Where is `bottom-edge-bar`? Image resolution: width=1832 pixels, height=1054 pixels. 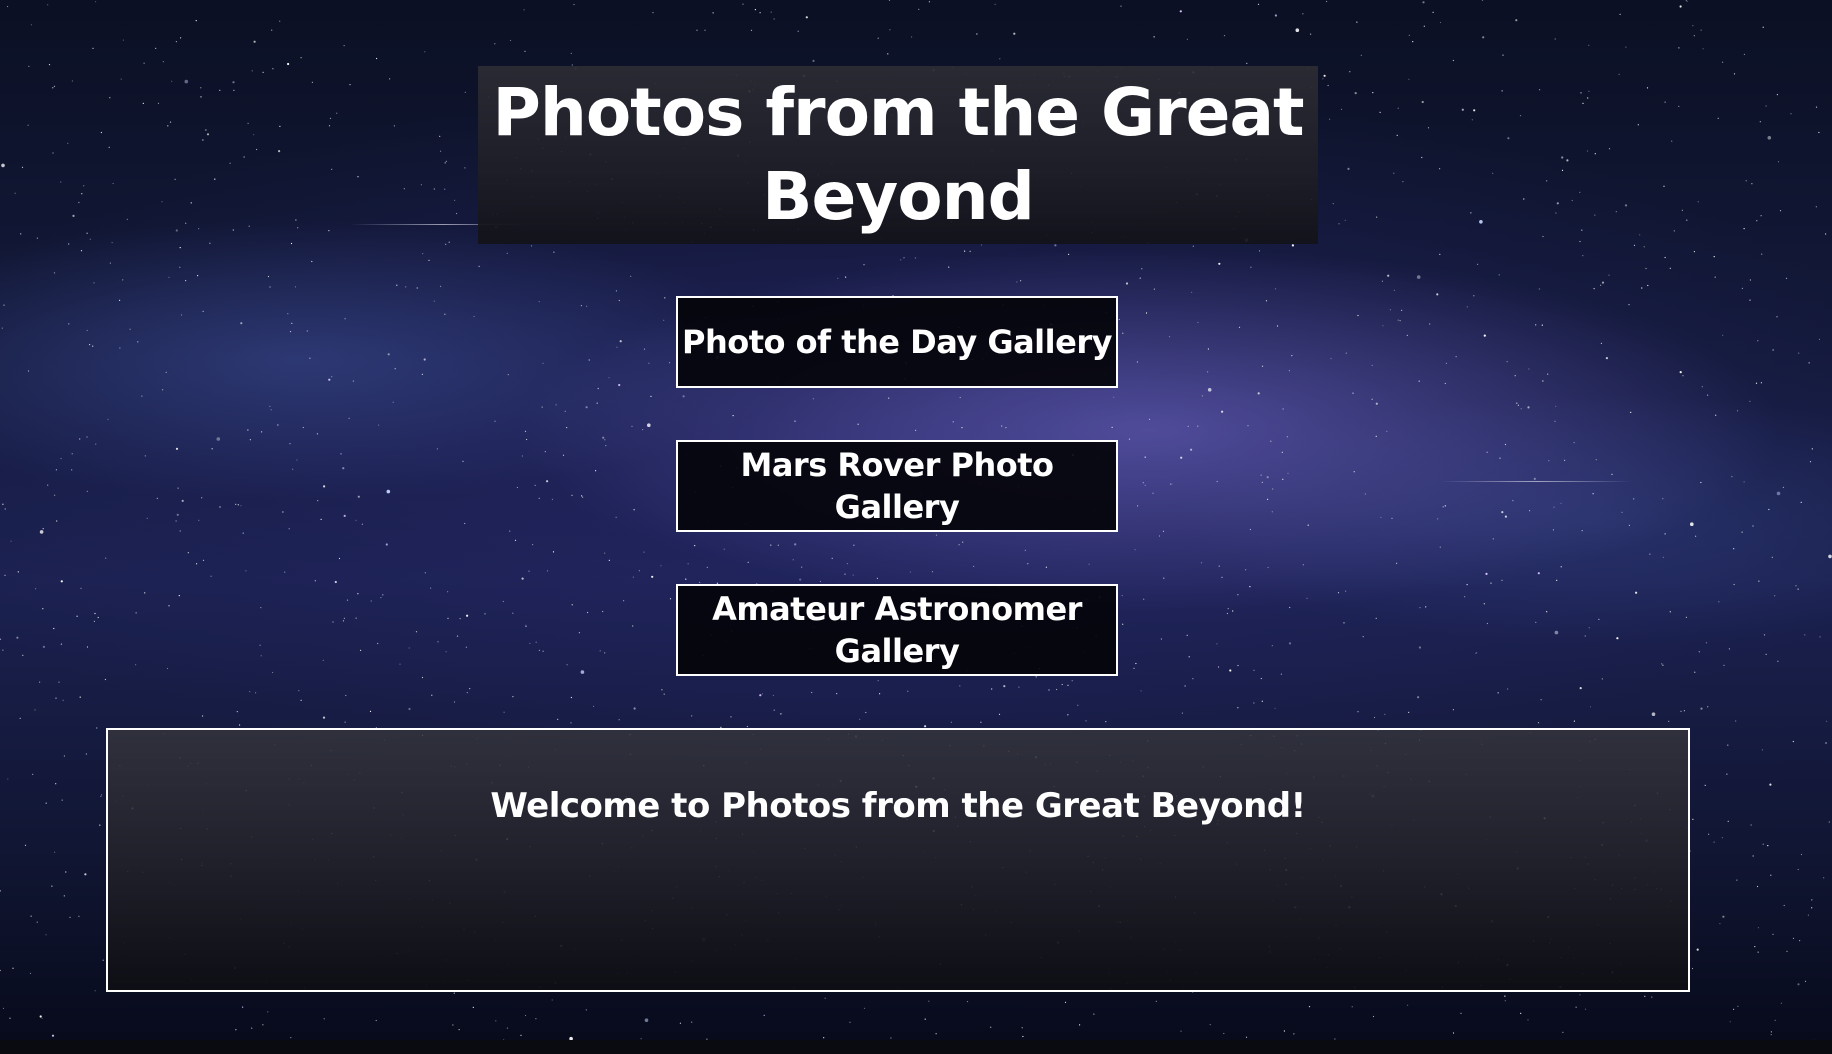 bottom-edge-bar is located at coordinates (916, 1047).